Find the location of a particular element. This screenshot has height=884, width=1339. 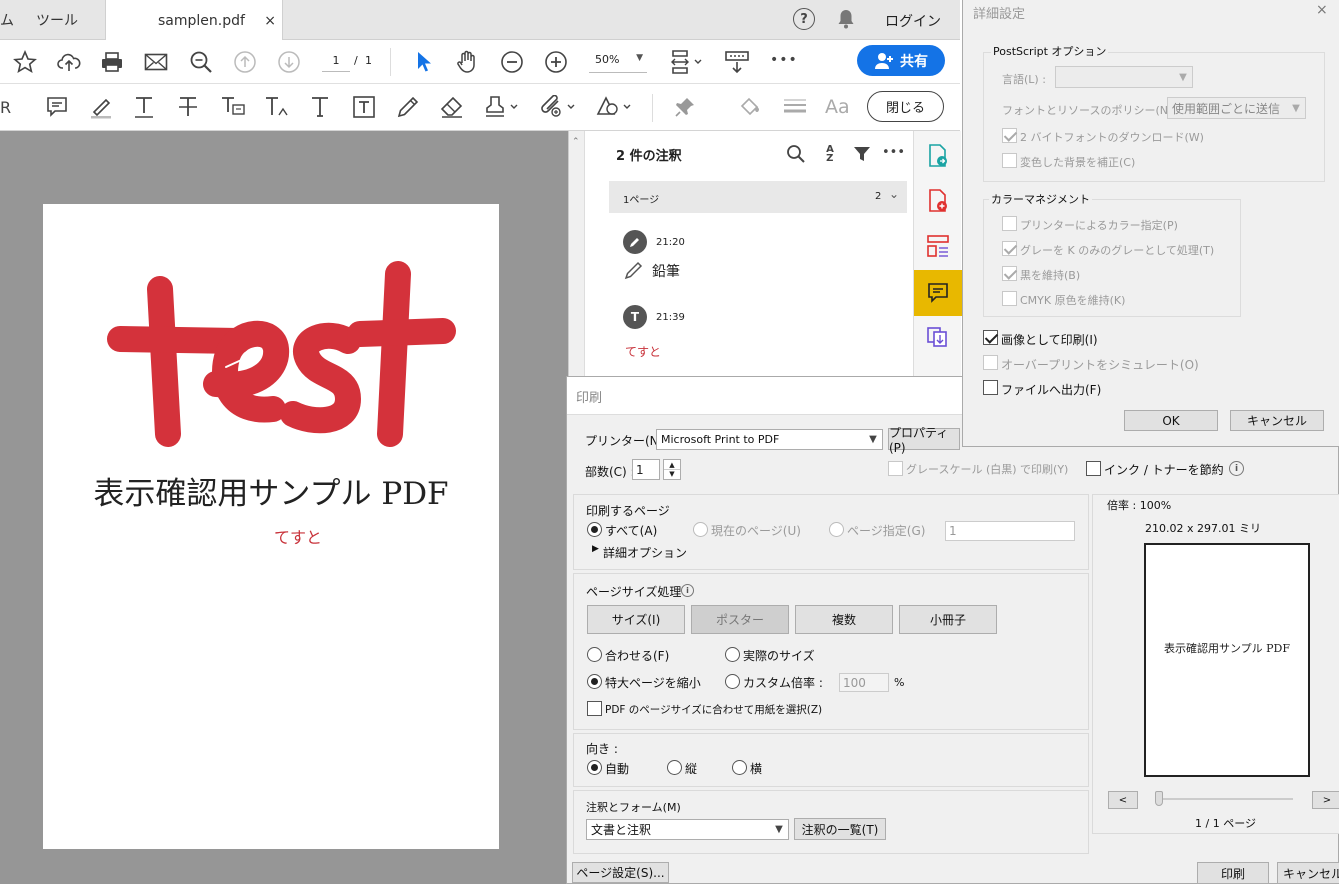

gray-k-checkbox is located at coordinates (1009, 248).